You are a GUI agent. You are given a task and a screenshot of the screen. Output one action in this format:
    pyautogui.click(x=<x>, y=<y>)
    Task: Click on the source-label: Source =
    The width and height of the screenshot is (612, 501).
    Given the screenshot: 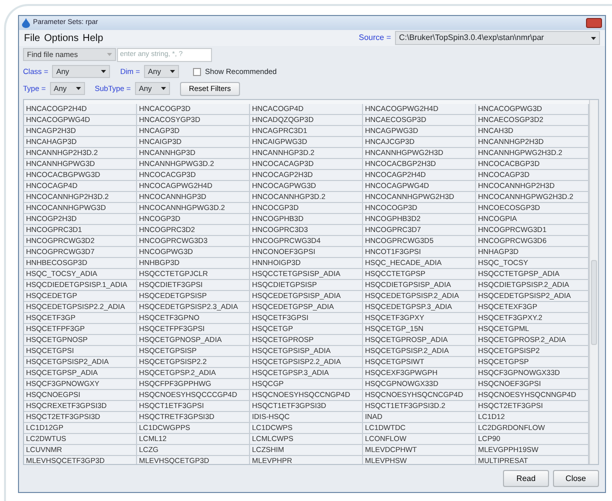 What is the action you would take?
    pyautogui.click(x=374, y=38)
    